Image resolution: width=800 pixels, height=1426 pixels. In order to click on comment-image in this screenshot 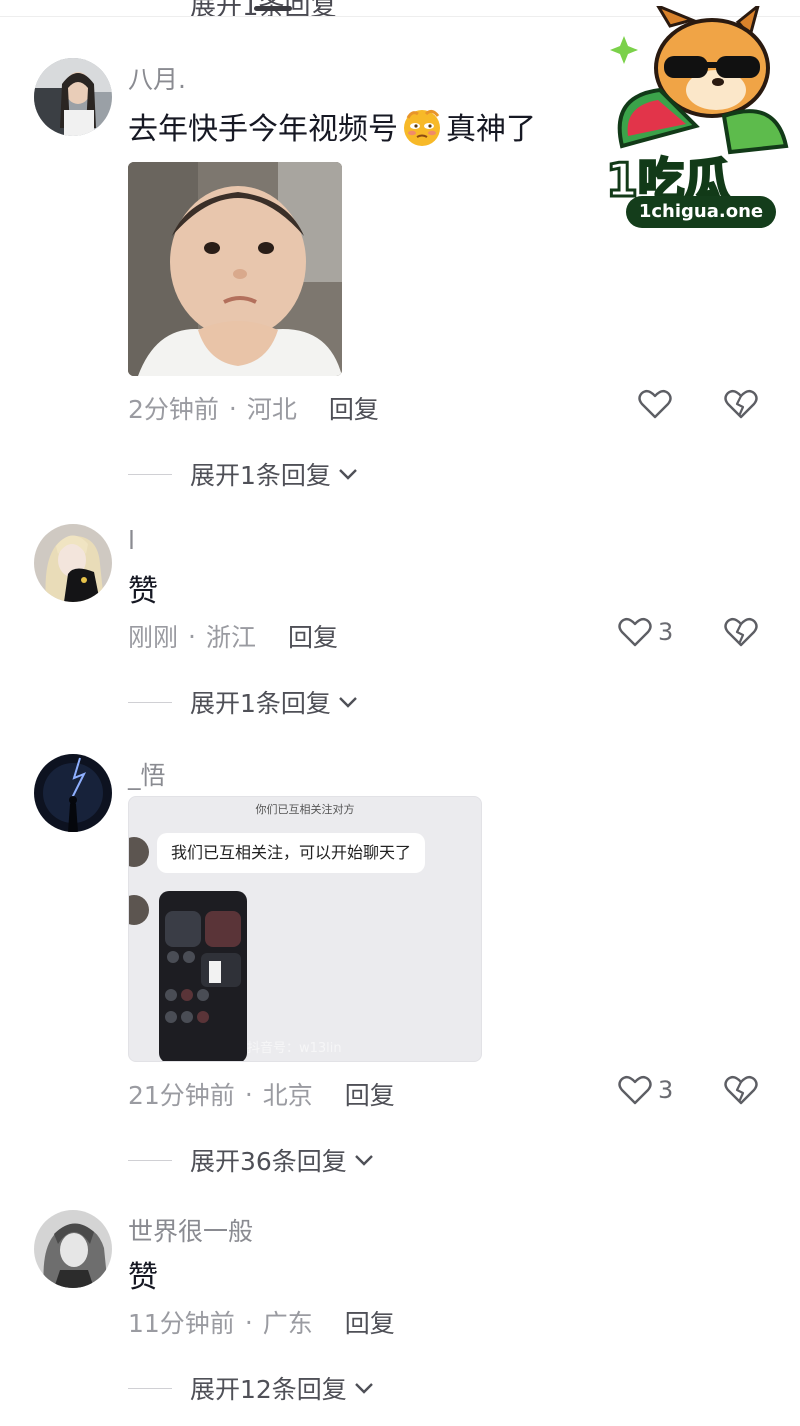, I will do `click(235, 269)`.